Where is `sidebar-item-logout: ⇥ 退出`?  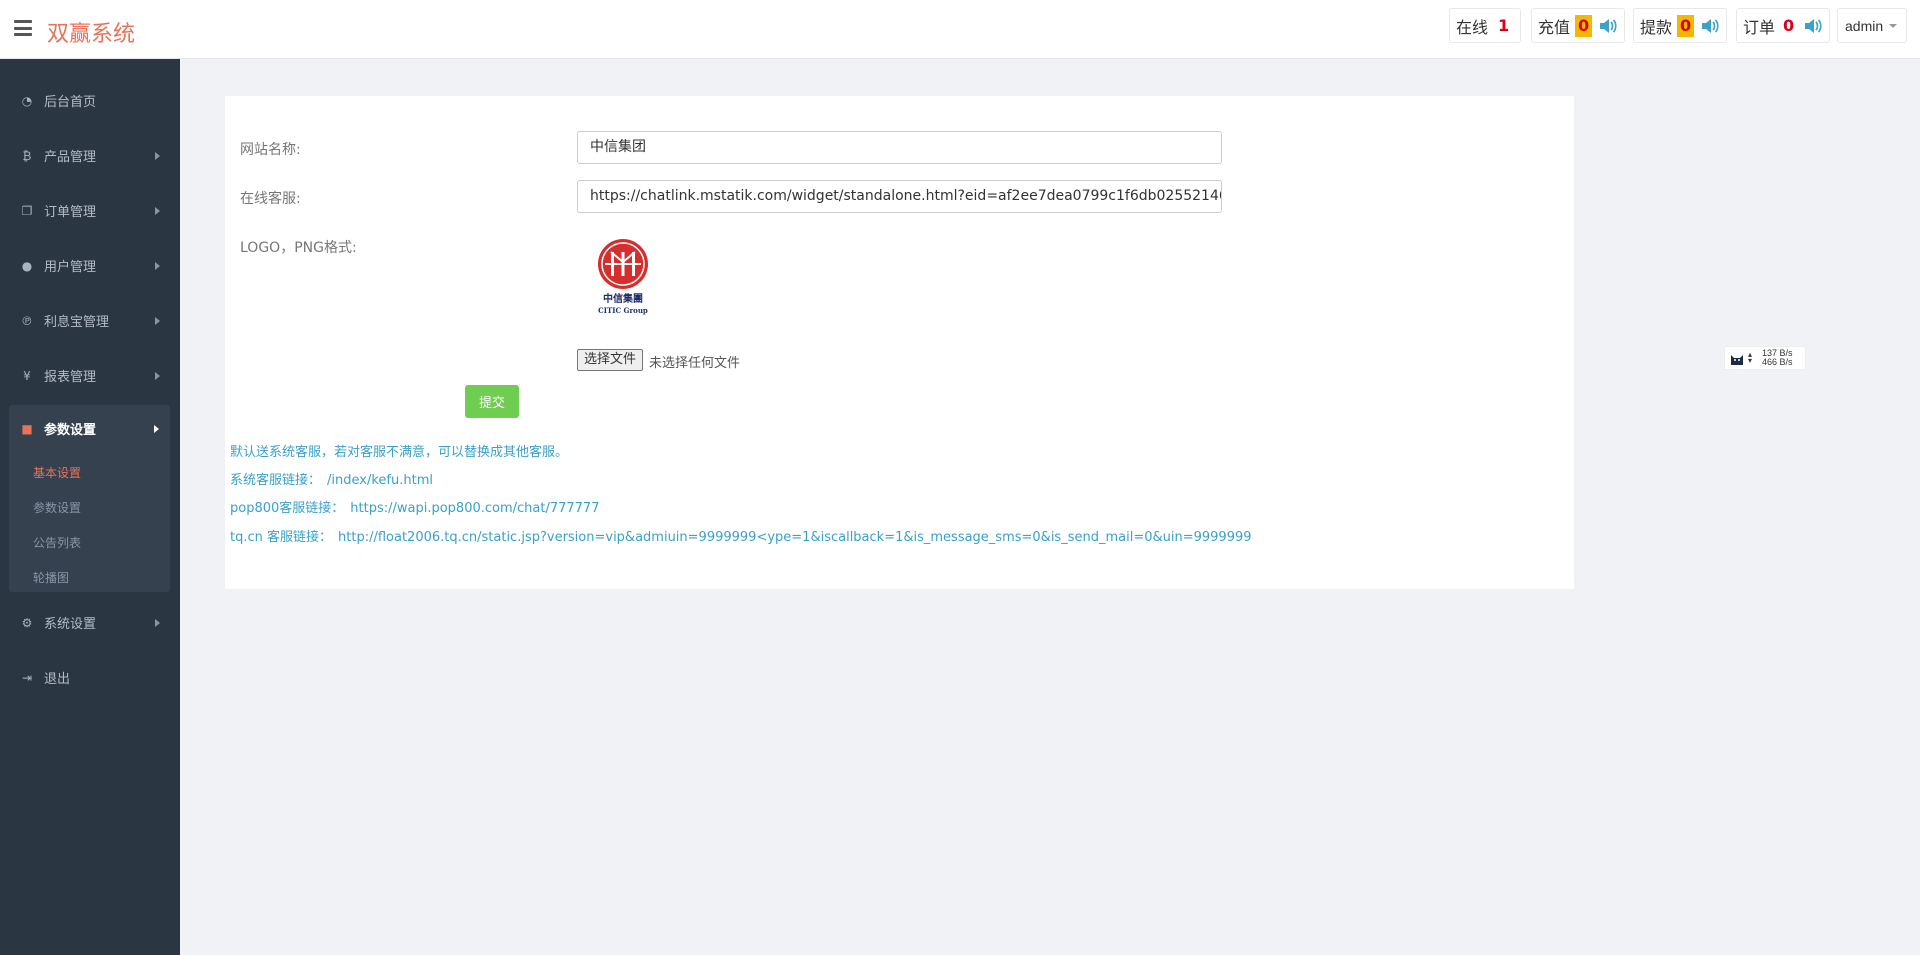
sidebar-item-logout: ⇥ 退出 is located at coordinates (90, 677).